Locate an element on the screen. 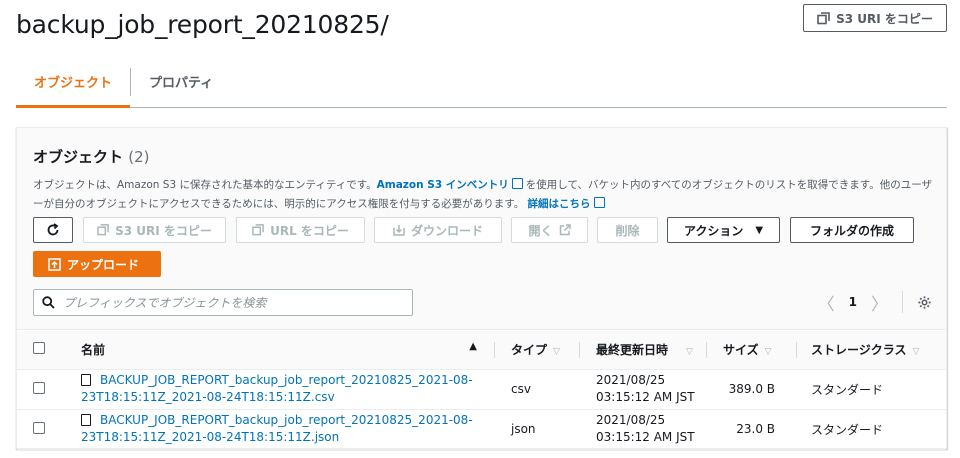 The width and height of the screenshot is (960, 458). column-storage-class-label: ストレージクラス is located at coordinates (859, 350).